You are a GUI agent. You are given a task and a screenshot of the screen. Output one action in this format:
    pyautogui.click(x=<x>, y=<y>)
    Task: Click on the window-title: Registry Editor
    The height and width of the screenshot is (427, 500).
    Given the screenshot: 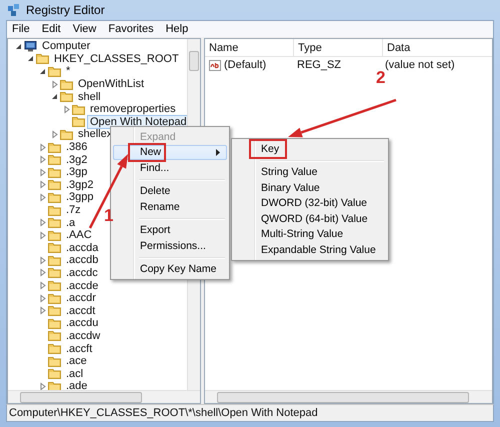 What is the action you would take?
    pyautogui.click(x=65, y=10)
    